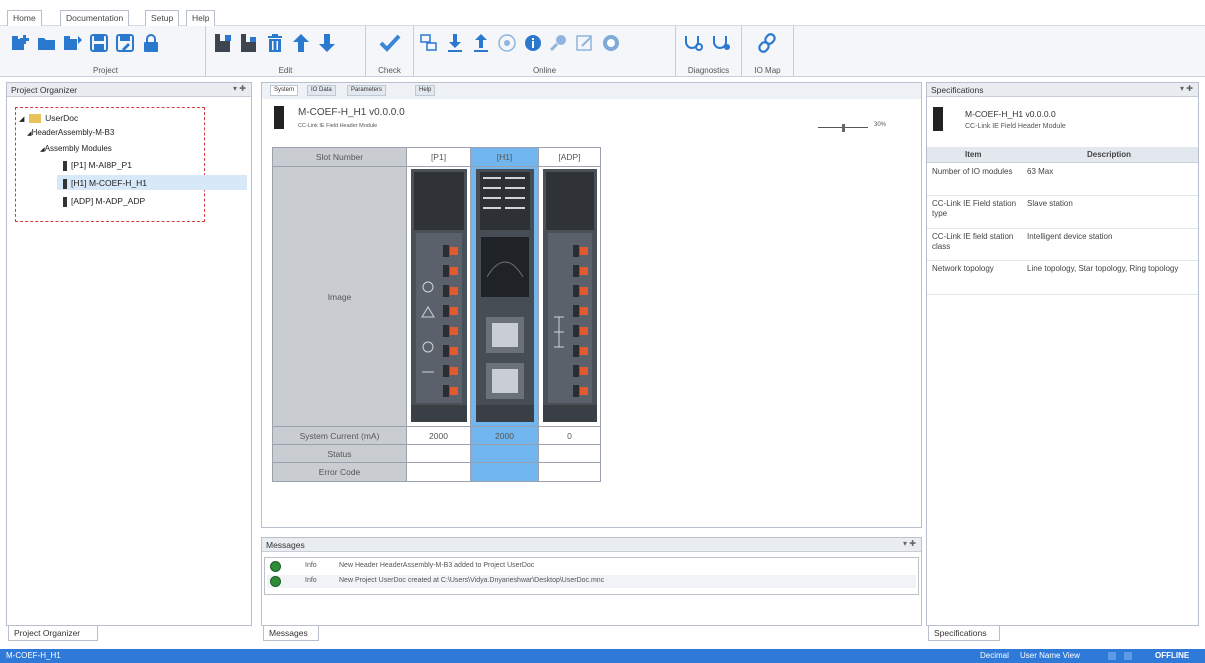  I want to click on folder-icon, so click(34, 119).